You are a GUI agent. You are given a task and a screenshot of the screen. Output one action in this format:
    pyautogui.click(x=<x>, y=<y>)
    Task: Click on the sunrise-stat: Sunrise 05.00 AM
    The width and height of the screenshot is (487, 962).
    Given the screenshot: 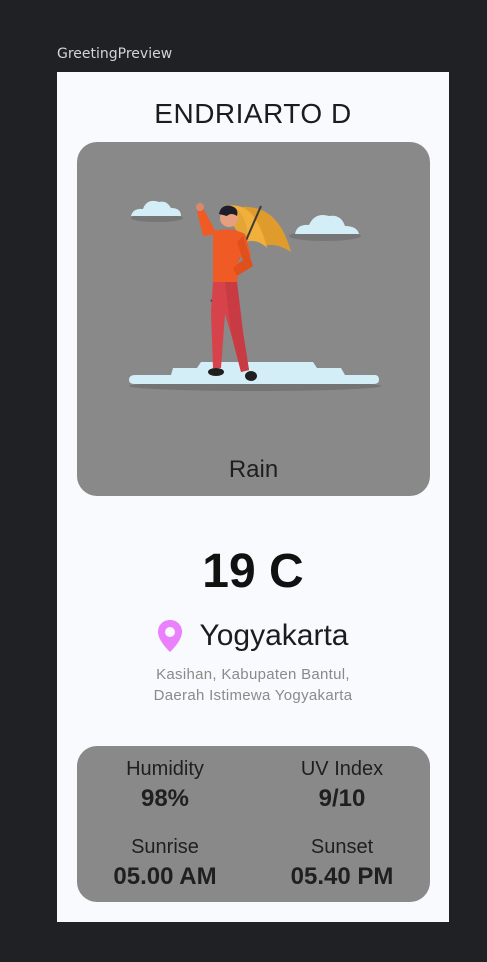 What is the action you would take?
    pyautogui.click(x=165, y=863)
    